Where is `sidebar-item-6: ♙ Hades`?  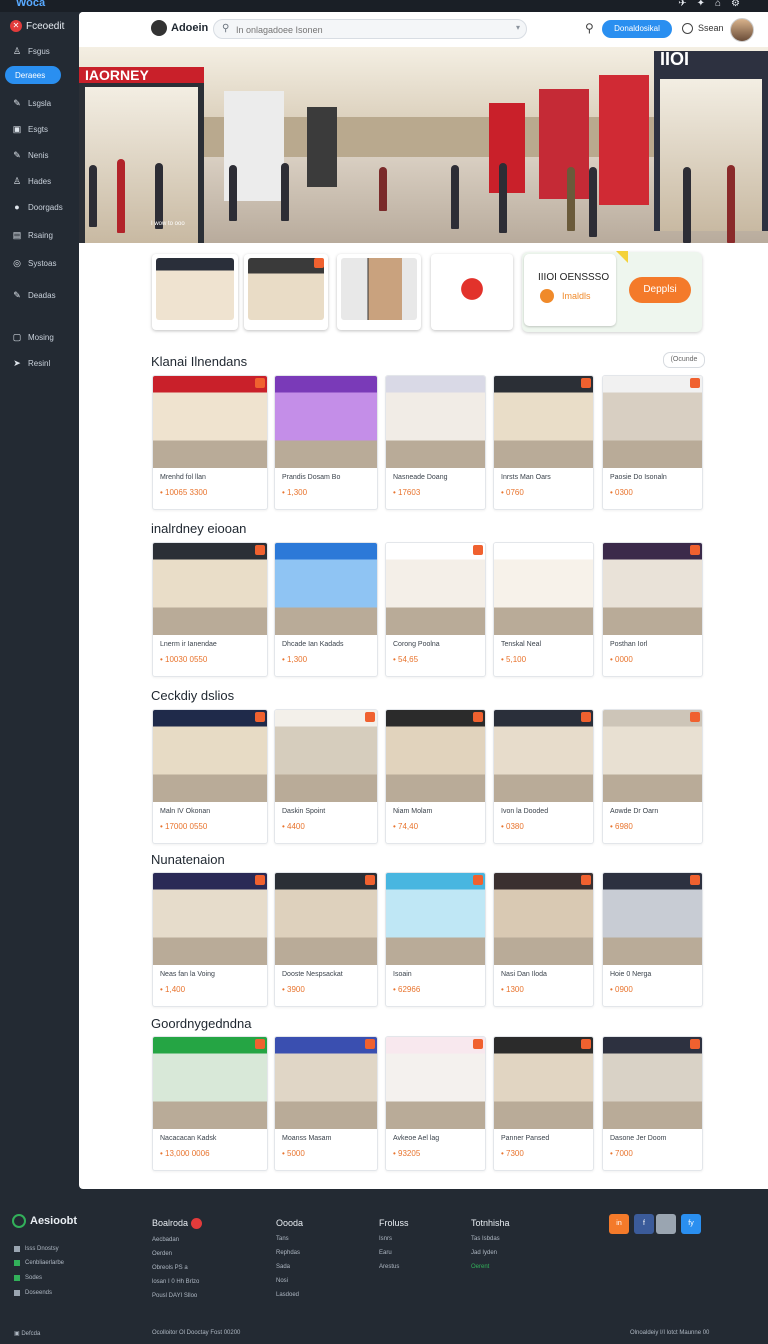 sidebar-item-6: ♙ Hades is located at coordinates (42, 181).